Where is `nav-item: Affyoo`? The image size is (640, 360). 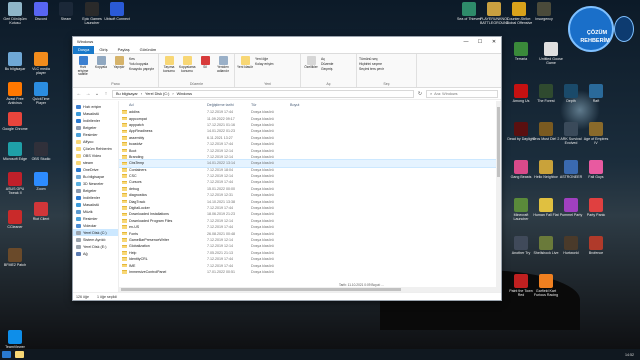 nav-item: Affyoo is located at coordinates (95, 141).